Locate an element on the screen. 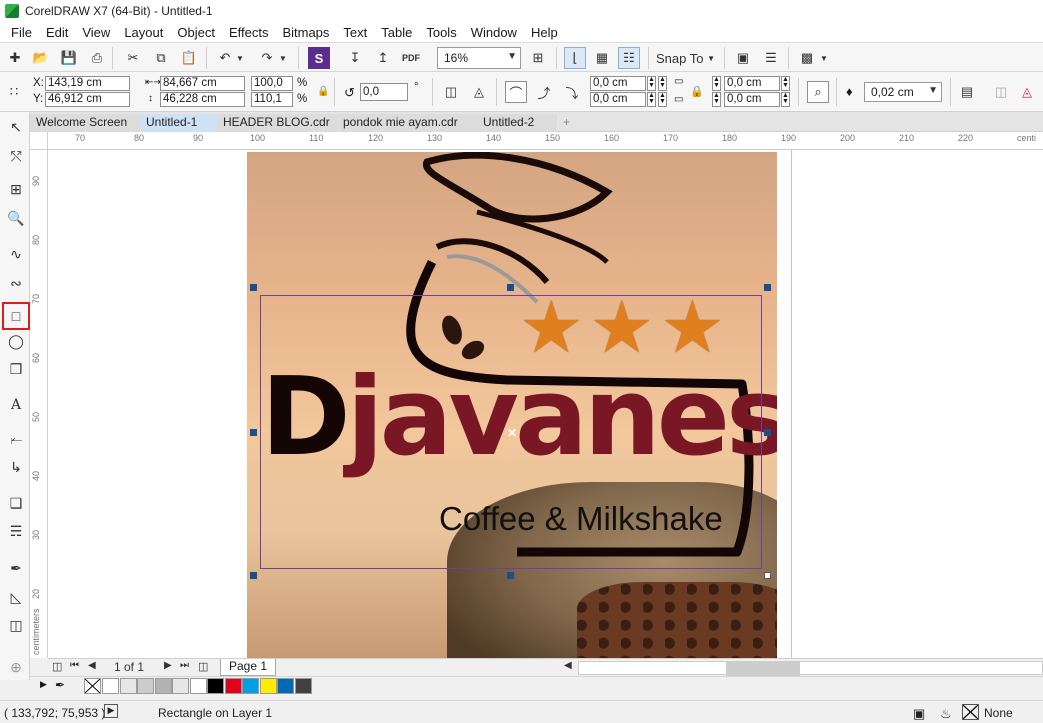 The width and height of the screenshot is (1043, 723). corel-connect-icon: S is located at coordinates (319, 58).